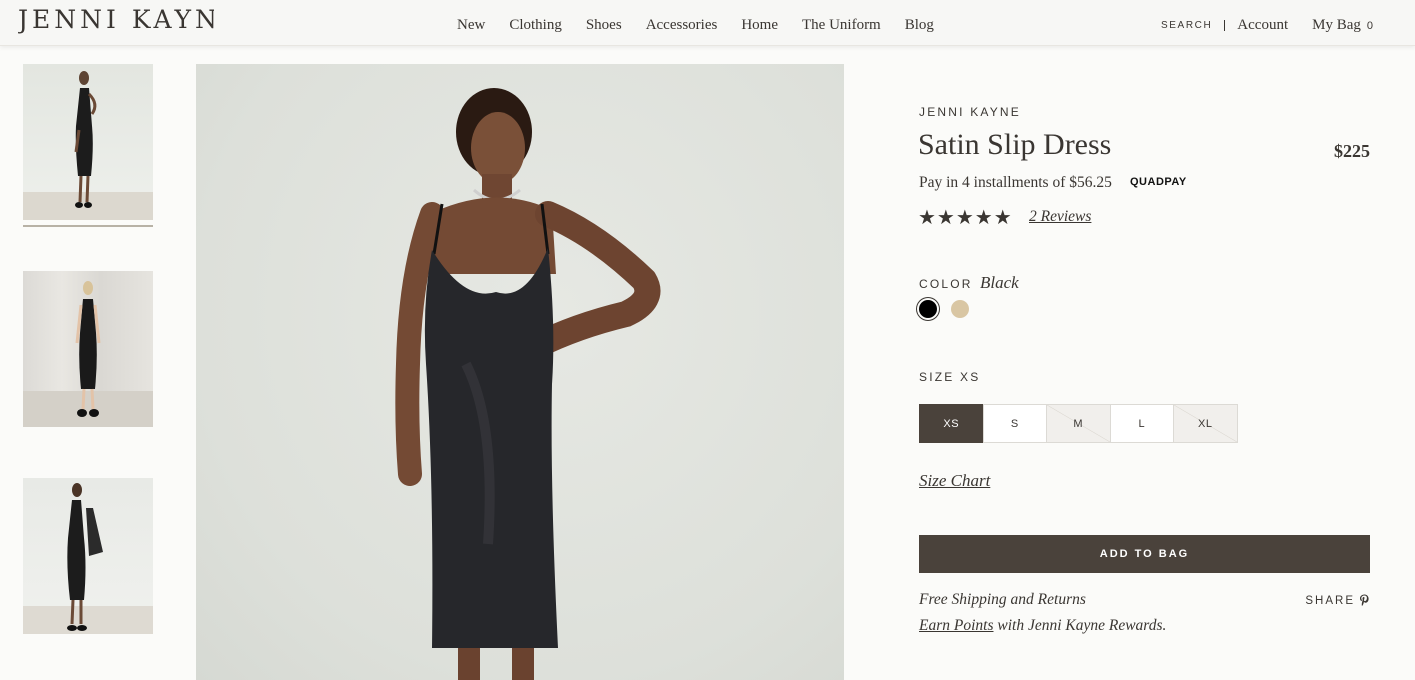 Image resolution: width=1415 pixels, height=680 pixels. I want to click on rewards-info: Earn Points with Jenni Kayne Rewards., so click(1042, 626).